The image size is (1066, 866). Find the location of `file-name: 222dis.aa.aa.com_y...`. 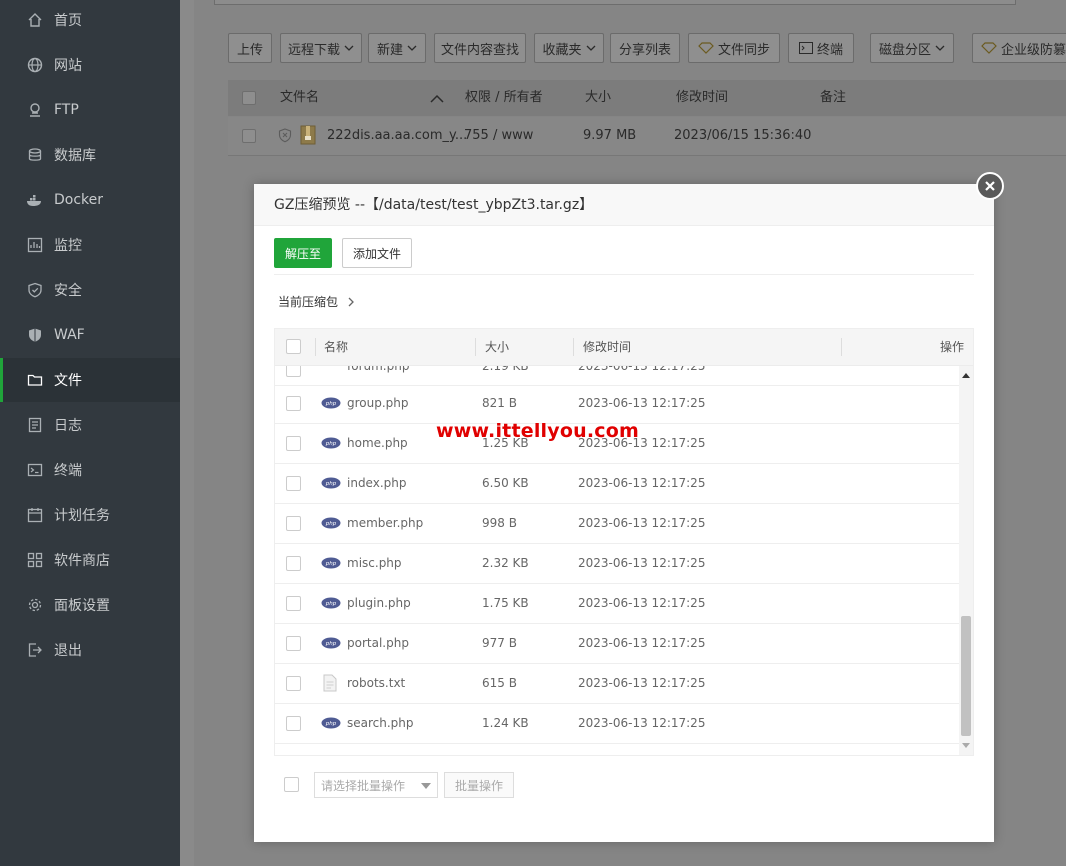

file-name: 222dis.aa.aa.com_y... is located at coordinates (397, 136).